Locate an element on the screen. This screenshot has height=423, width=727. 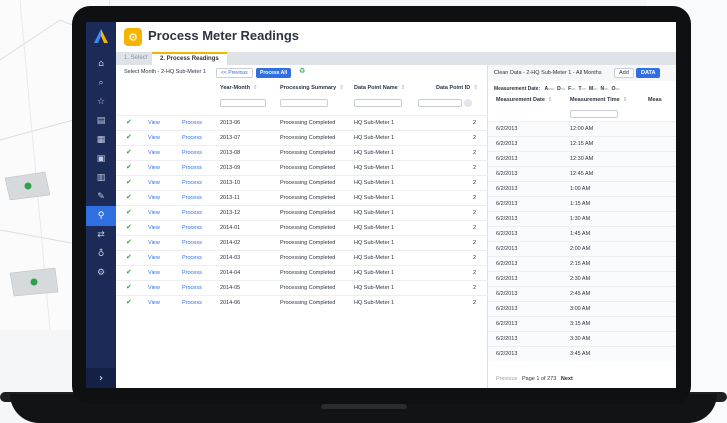
table-row: 6/2/2013 3:30 AM is located at coordinates (582, 338).